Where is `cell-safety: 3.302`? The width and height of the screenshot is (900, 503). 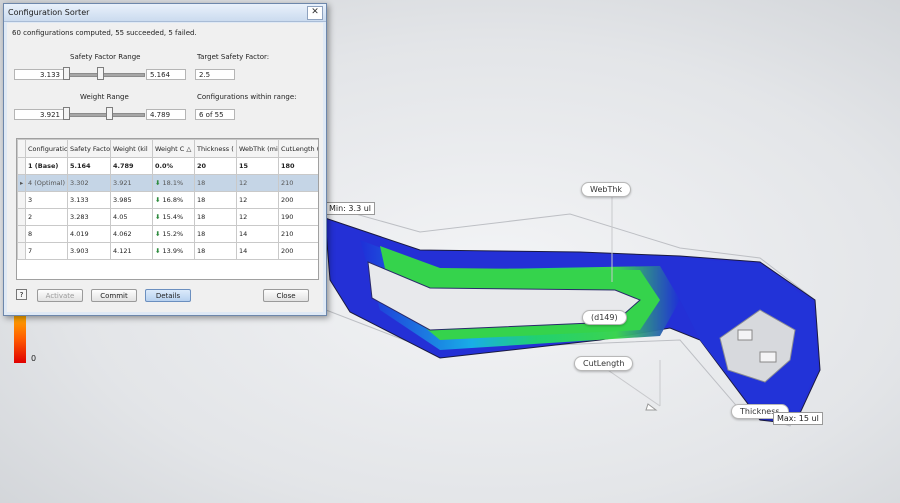 cell-safety: 3.302 is located at coordinates (89, 183).